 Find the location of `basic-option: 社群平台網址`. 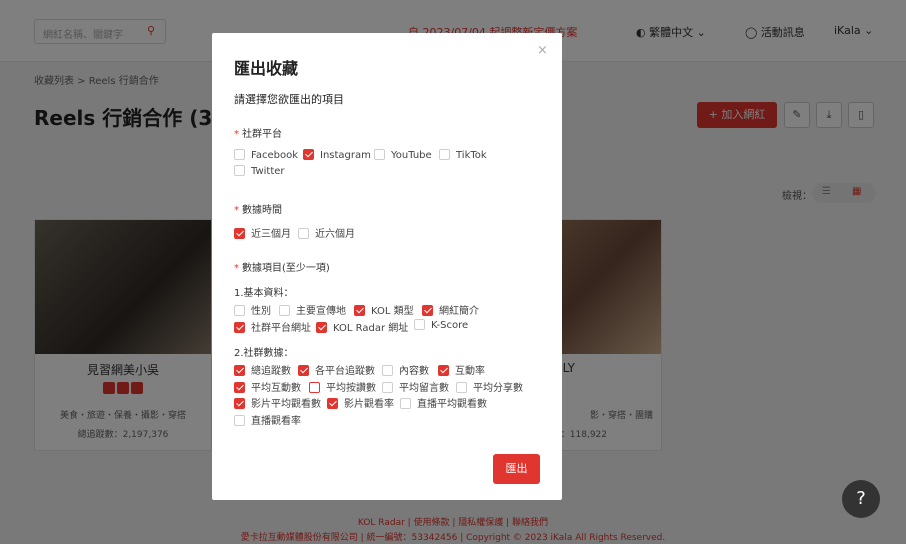

basic-option: 社群平台網址 is located at coordinates (272, 326).